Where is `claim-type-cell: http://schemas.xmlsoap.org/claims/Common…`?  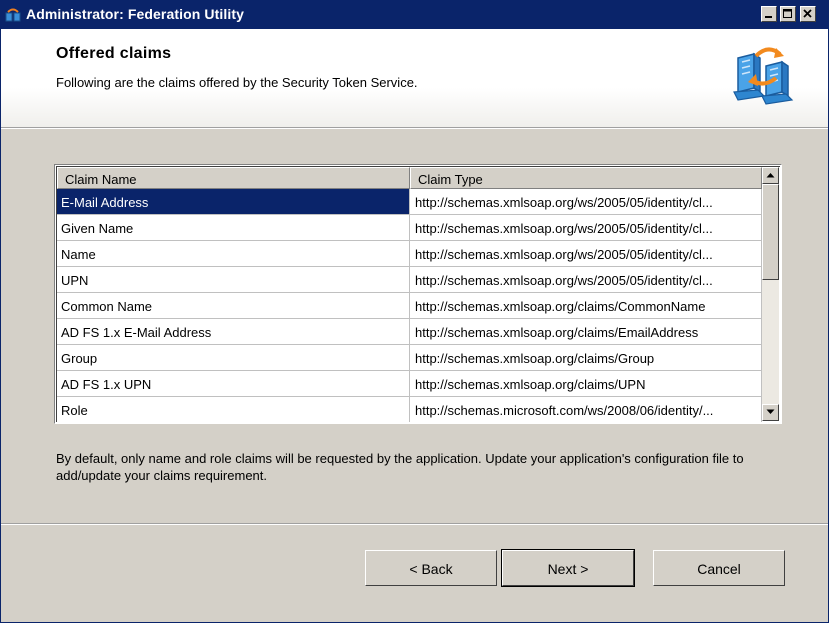
claim-type-cell: http://schemas.xmlsoap.org/claims/Common… is located at coordinates (586, 306).